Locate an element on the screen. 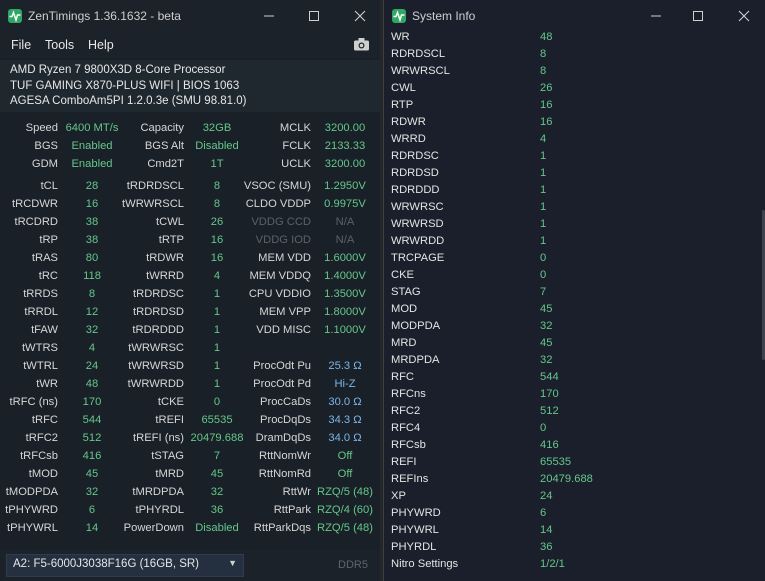 The image size is (765, 581). timing-value: 65535 is located at coordinates (217, 420).